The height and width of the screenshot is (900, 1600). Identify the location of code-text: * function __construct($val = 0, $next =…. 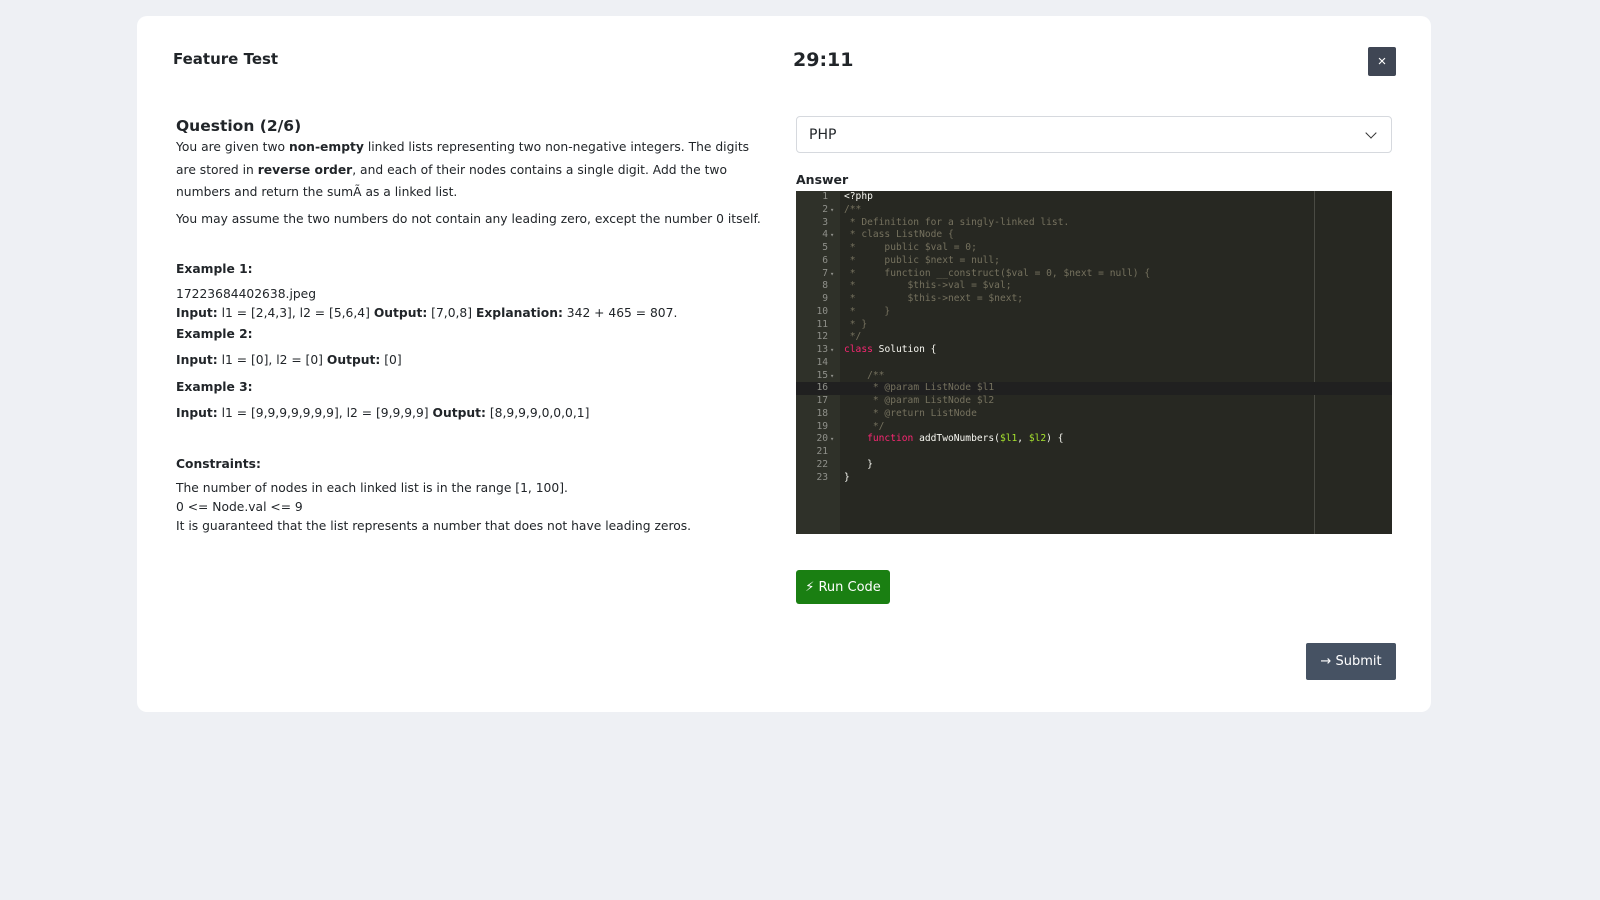
(997, 273).